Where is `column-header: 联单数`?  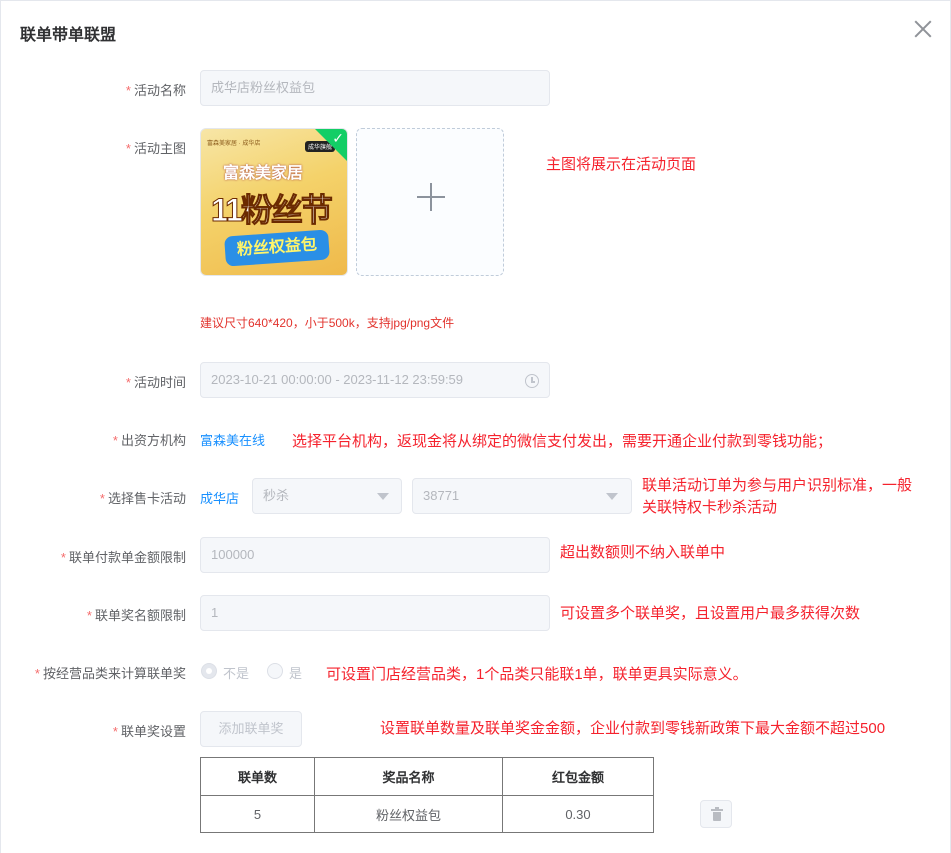 column-header: 联单数 is located at coordinates (257, 776).